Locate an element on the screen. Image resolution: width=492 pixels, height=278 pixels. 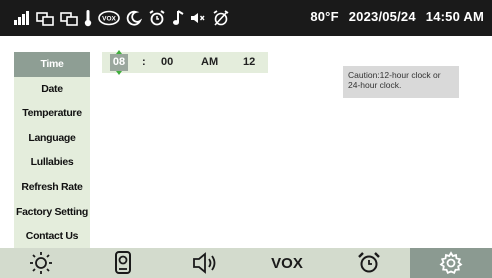
tab-camera is located at coordinates (123, 263).